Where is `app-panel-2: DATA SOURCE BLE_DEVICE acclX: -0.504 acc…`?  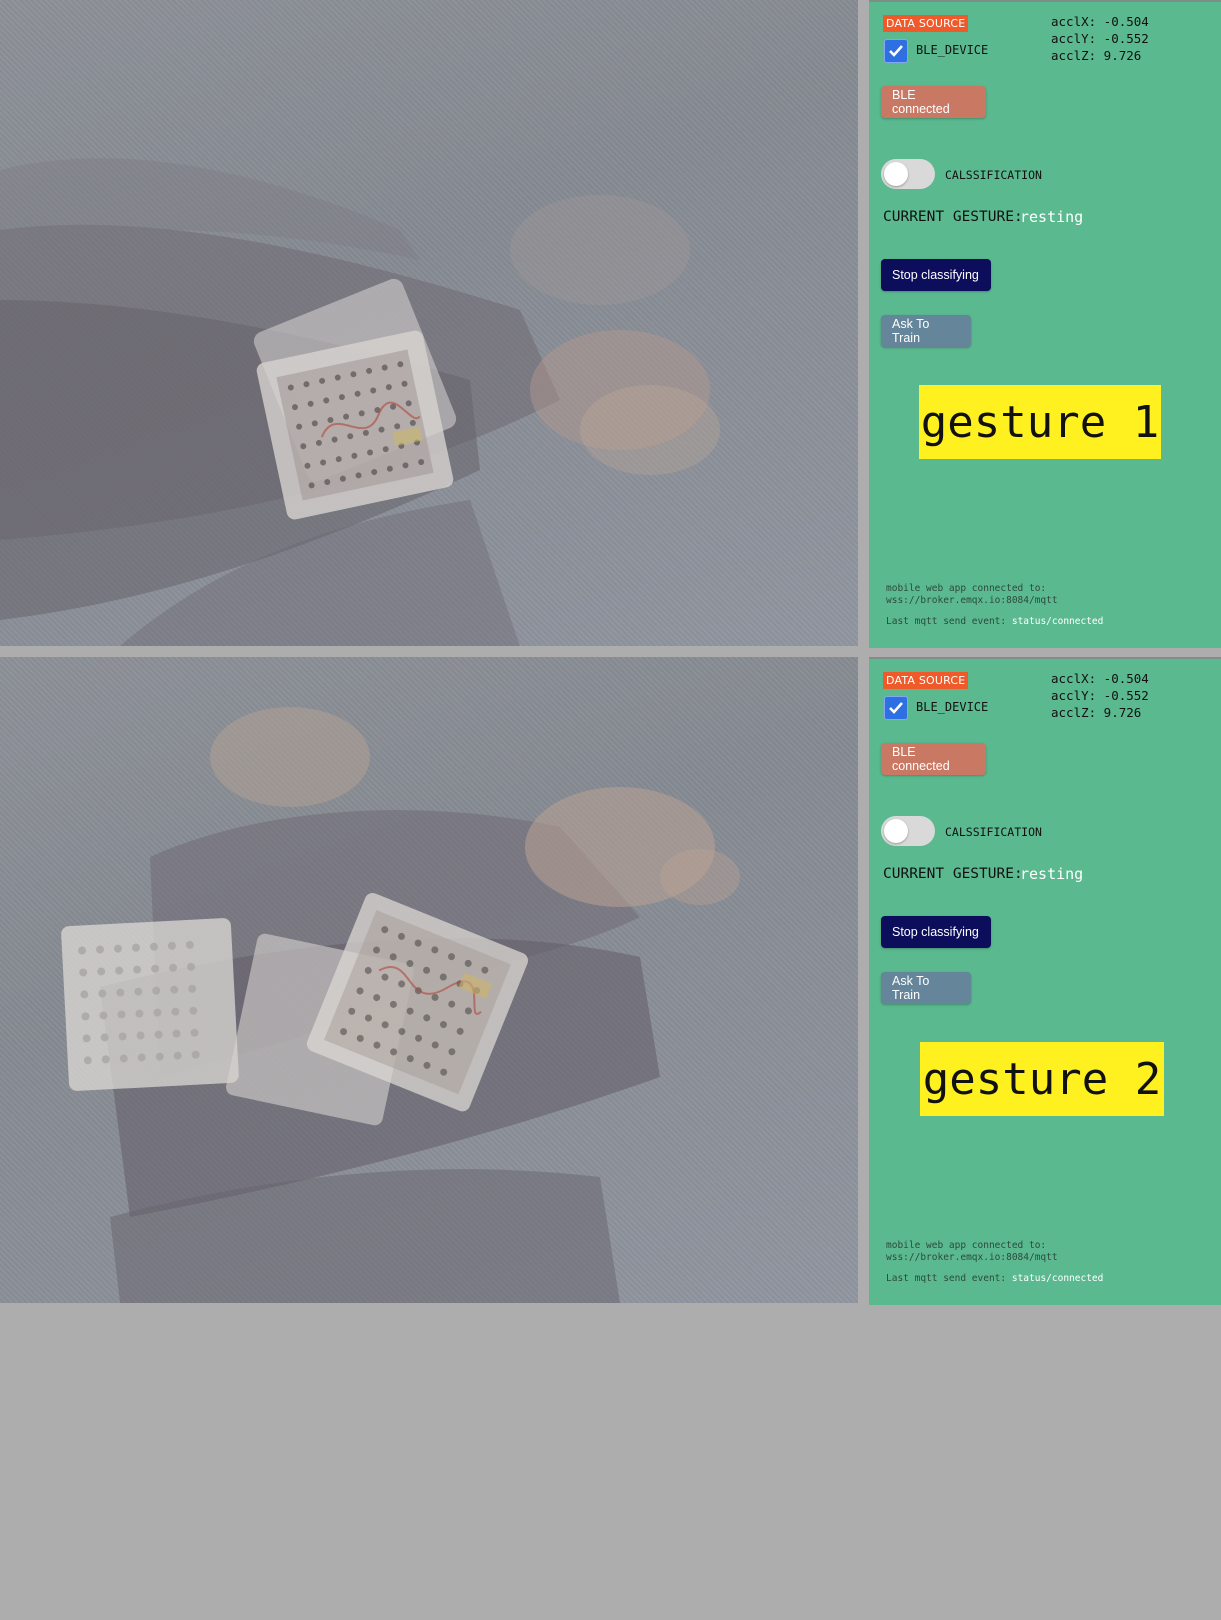
app-panel-2: DATA SOURCE BLE_DEVICE acclX: -0.504 acc… is located at coordinates (1045, 981).